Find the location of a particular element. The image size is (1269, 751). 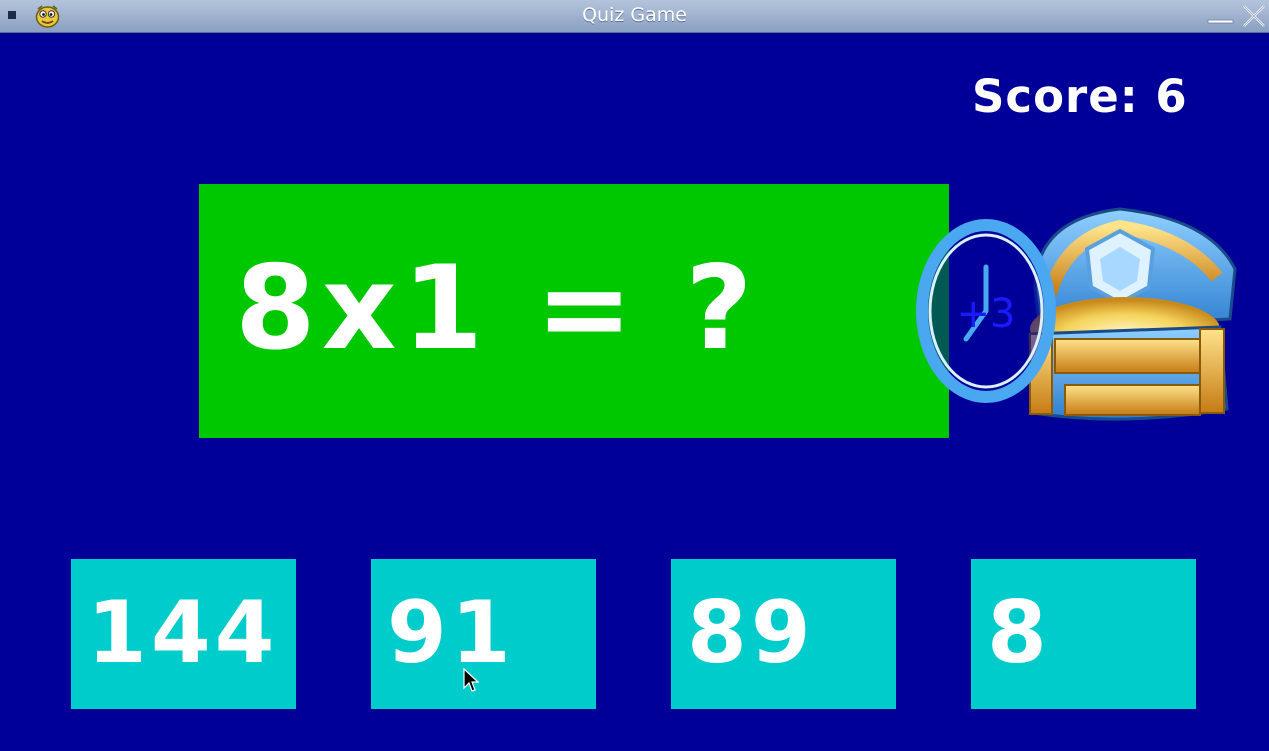

mouse-cursor-icon is located at coordinates (471, 680).